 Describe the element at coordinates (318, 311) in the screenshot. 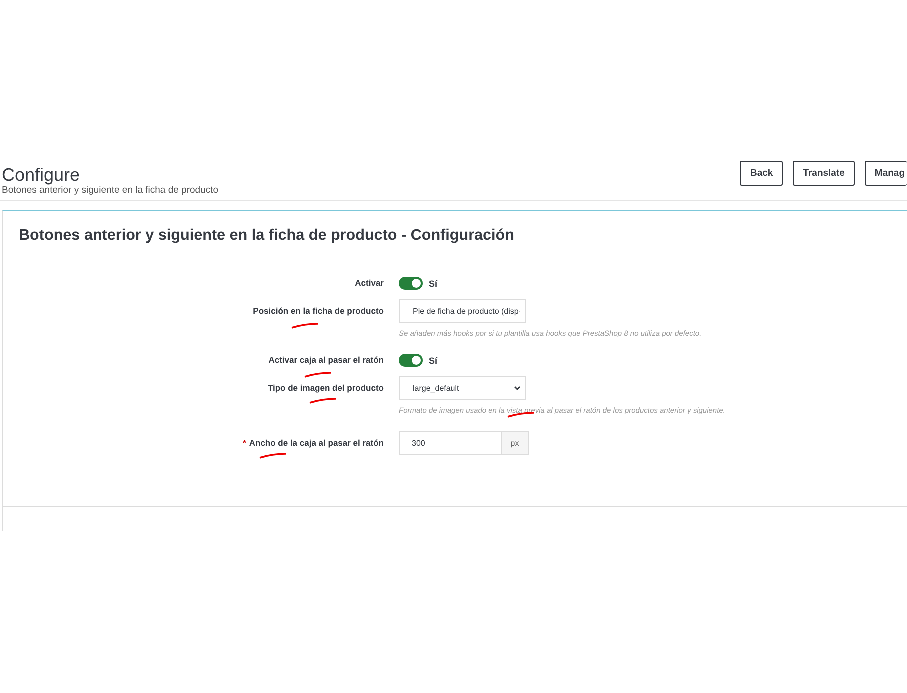

I see `field-label: Posición en la ficha de producto` at that location.